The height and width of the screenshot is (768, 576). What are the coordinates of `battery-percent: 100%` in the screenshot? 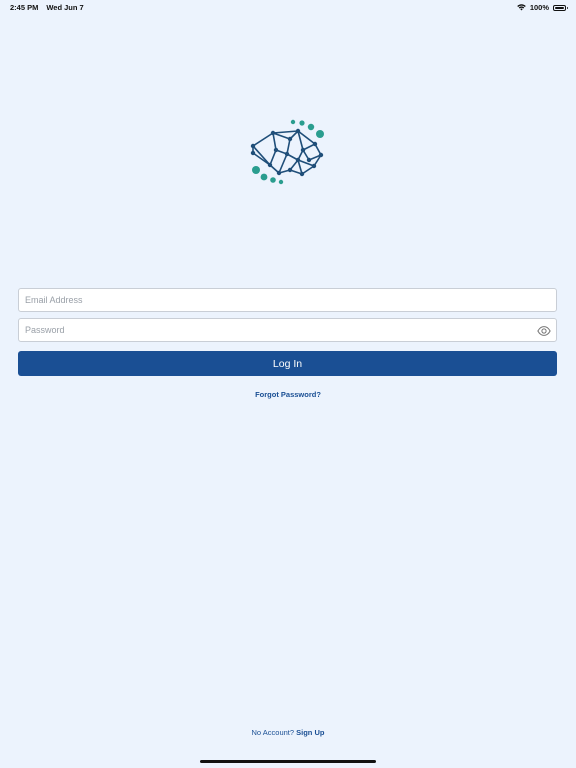 It's located at (539, 7).